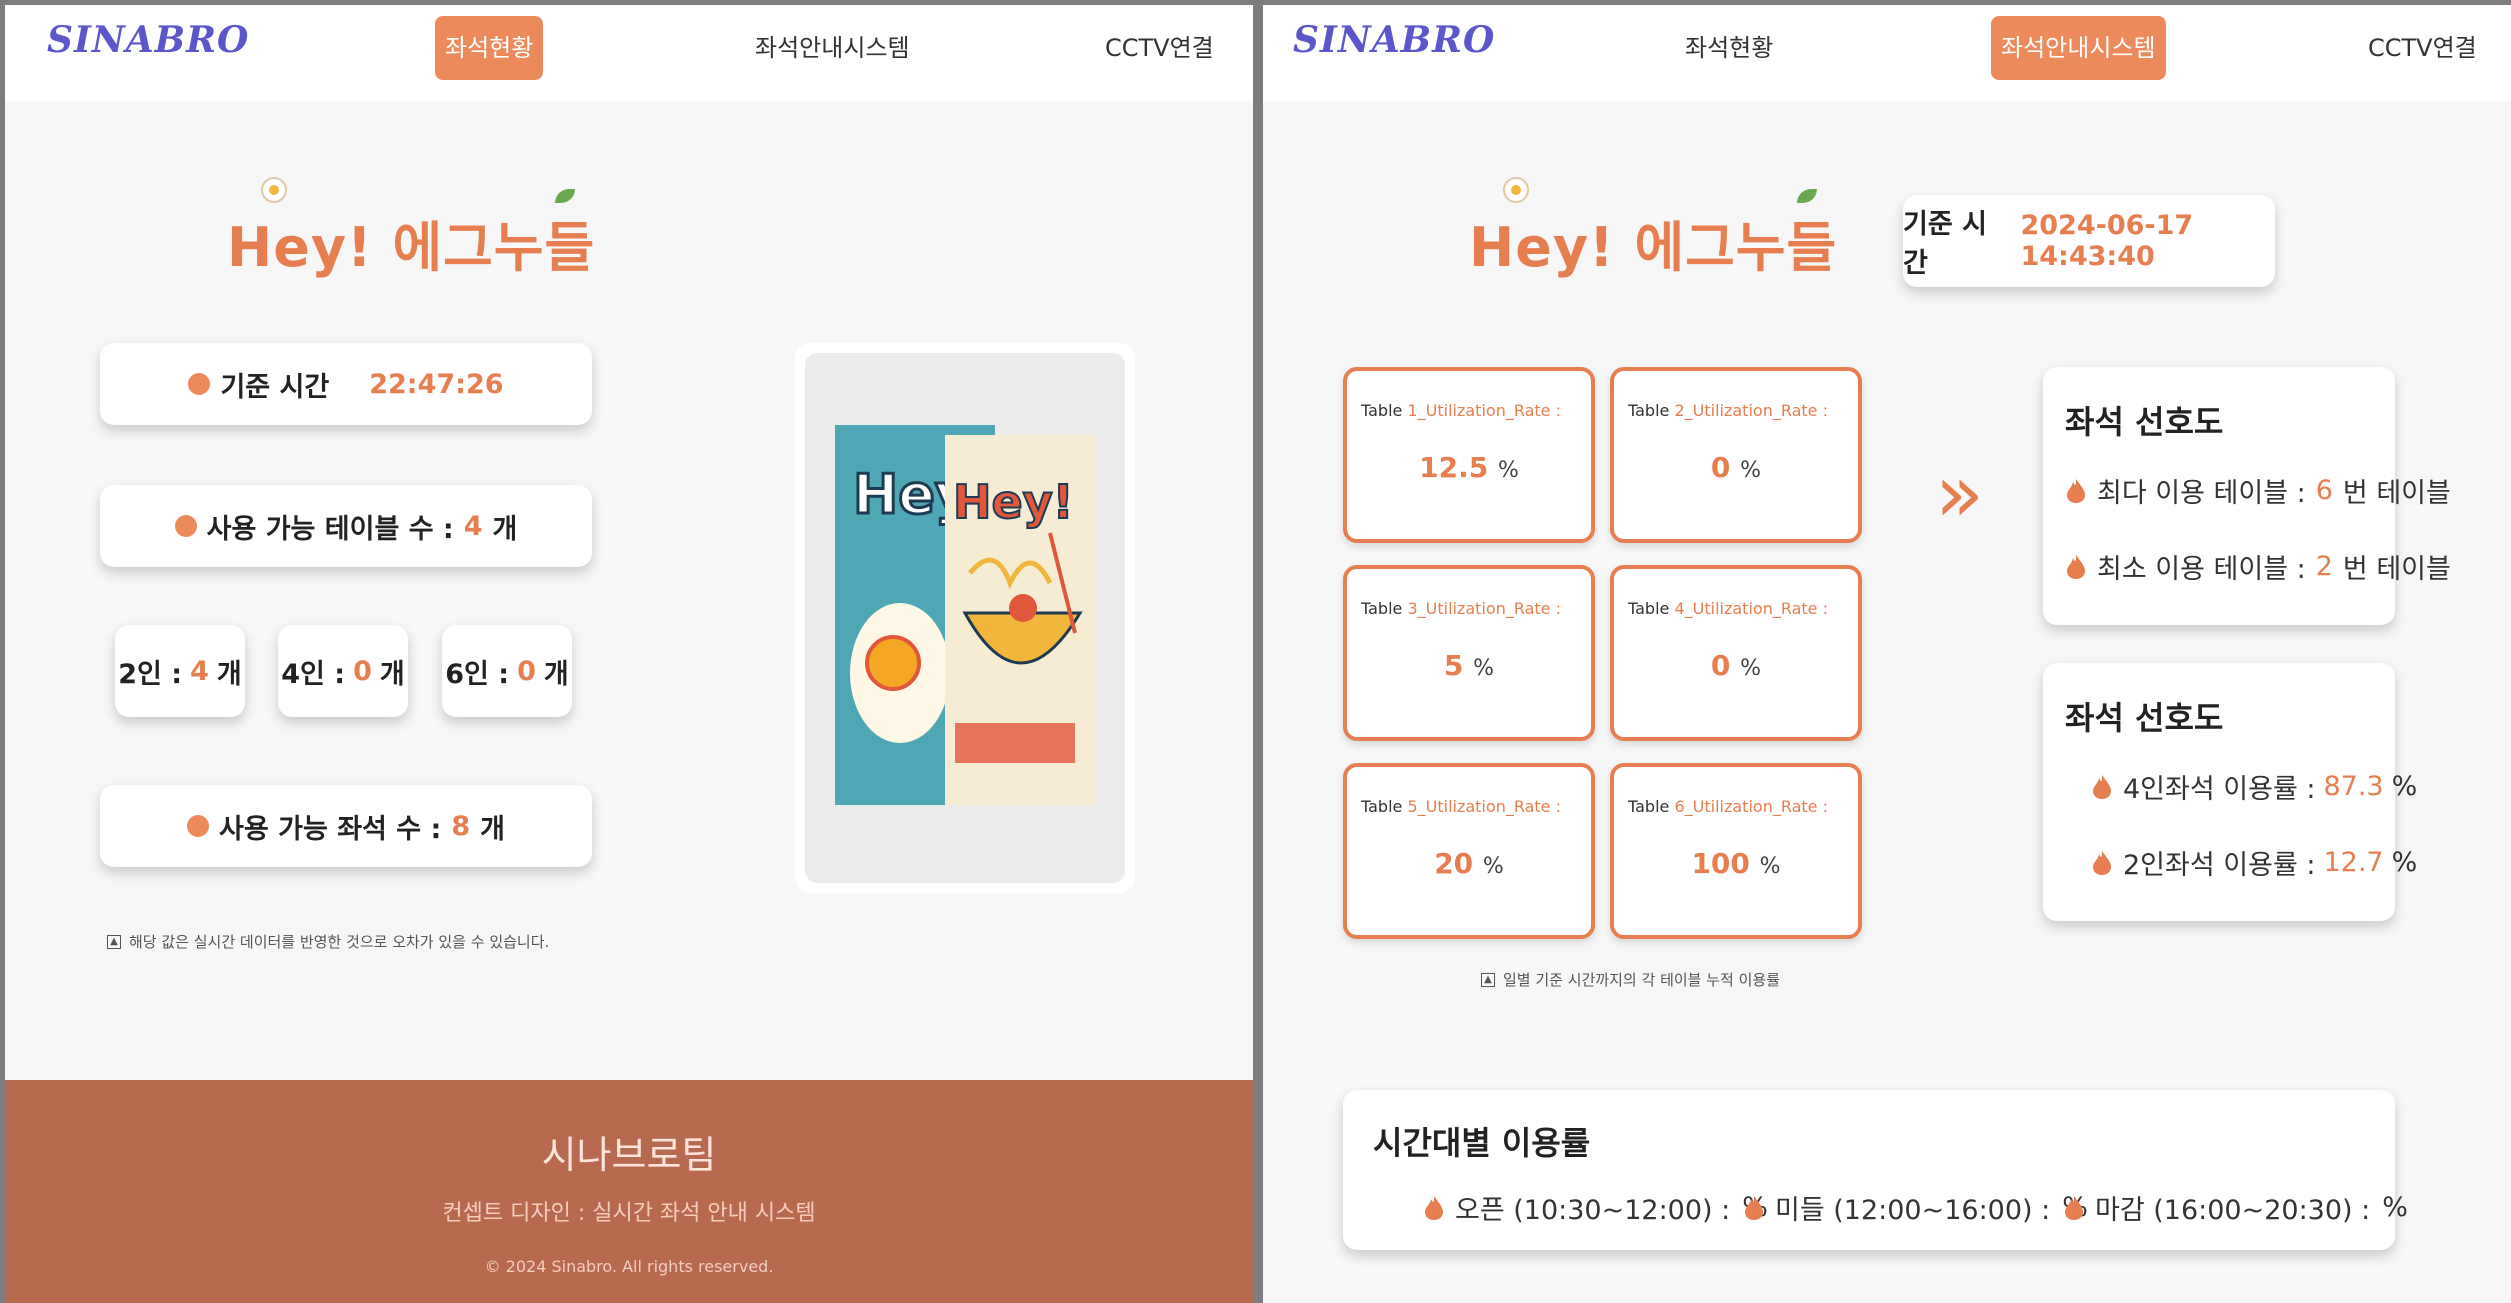 The width and height of the screenshot is (2511, 1303). What do you see at coordinates (1454, 467) in the screenshot?
I see `table-rate-value: 12.5` at bounding box center [1454, 467].